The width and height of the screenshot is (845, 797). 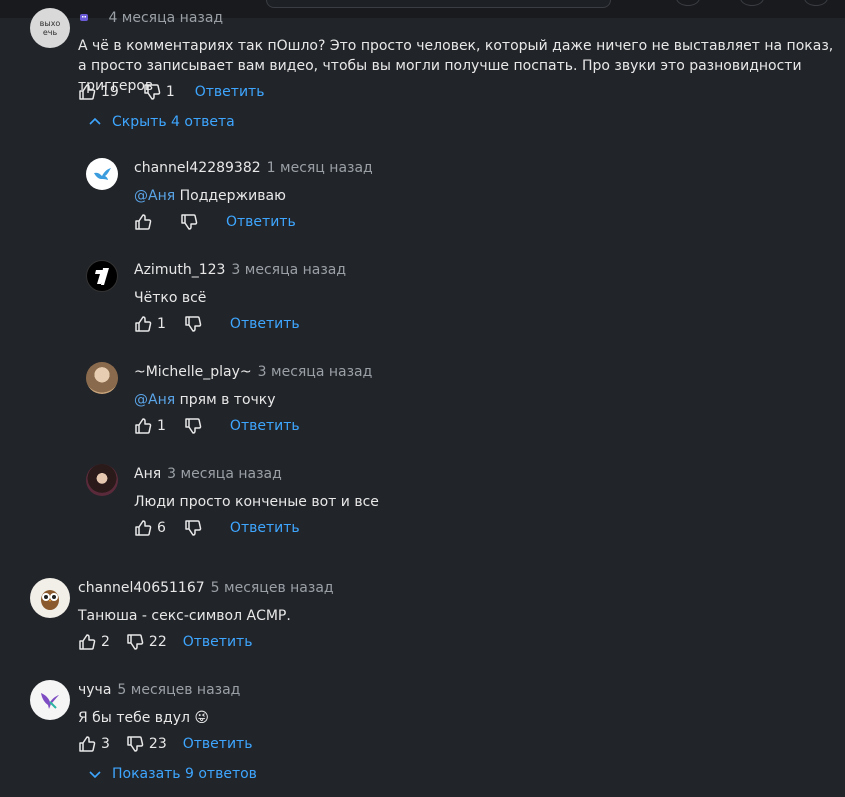 What do you see at coordinates (253, 372) in the screenshot?
I see `reply-meta: ~Michelle_play~ 3 месяца назад` at bounding box center [253, 372].